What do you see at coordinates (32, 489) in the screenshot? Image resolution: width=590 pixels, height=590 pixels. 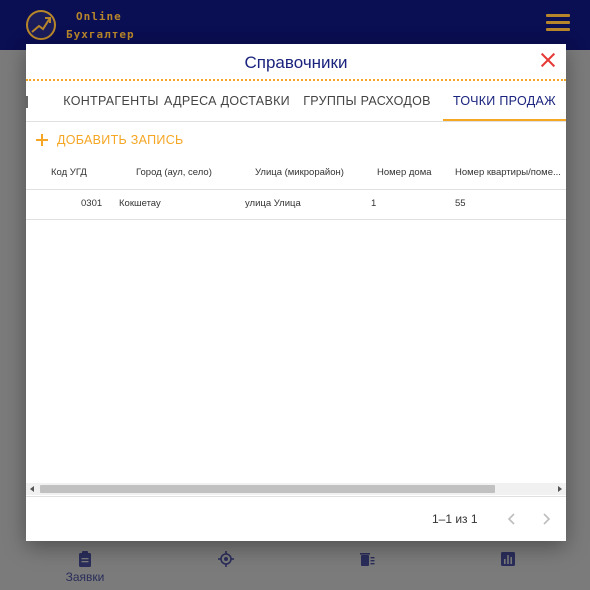 I see `scroll-left-arrow-icon` at bounding box center [32, 489].